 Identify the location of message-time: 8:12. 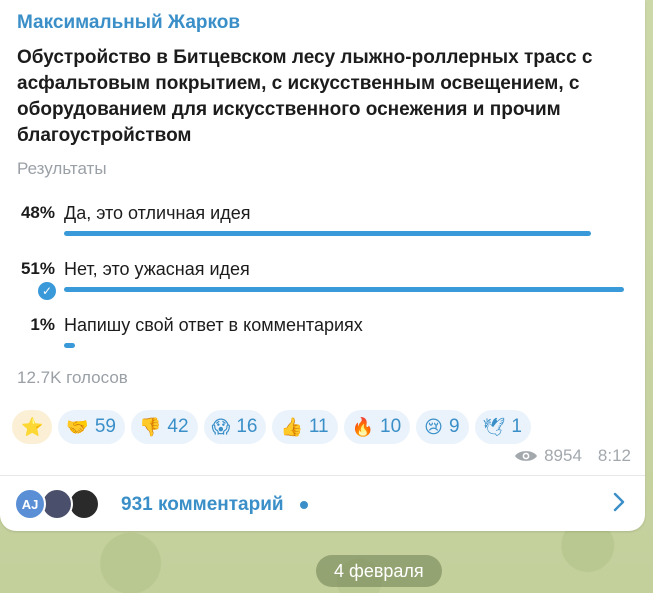
(614, 455).